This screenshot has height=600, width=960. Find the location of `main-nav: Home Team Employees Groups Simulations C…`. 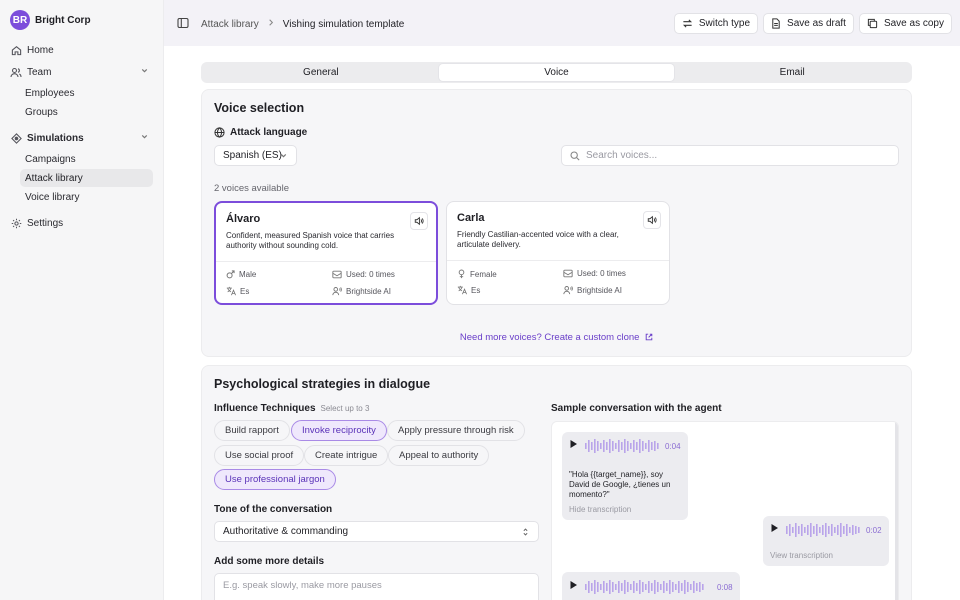

main-nav: Home Team Employees Groups Simulations C… is located at coordinates (81, 137).